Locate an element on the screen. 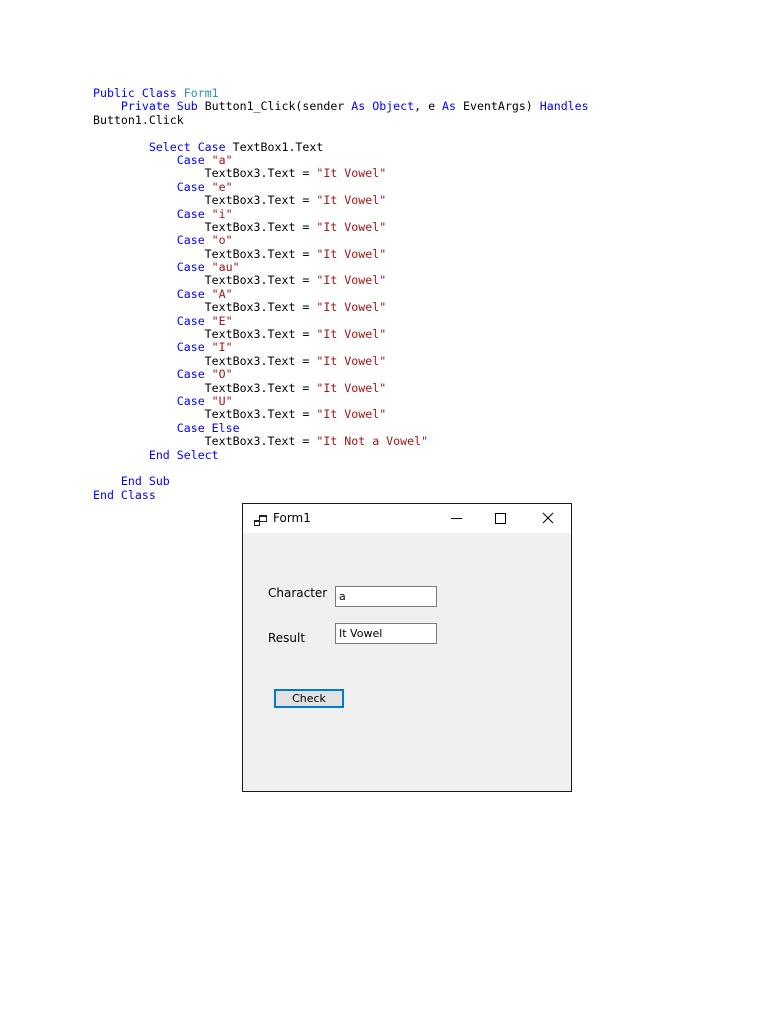 Image resolution: width=768 pixels, height=1024 pixels. close-icon is located at coordinates (548, 518).